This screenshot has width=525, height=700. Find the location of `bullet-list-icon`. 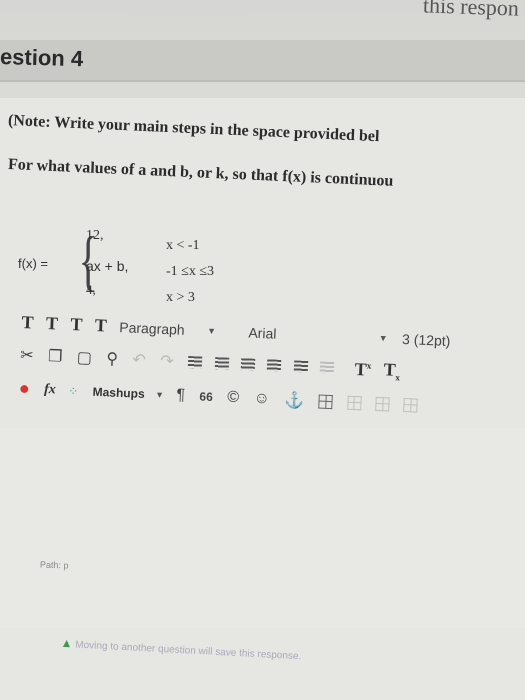

bullet-list-icon is located at coordinates (301, 367).